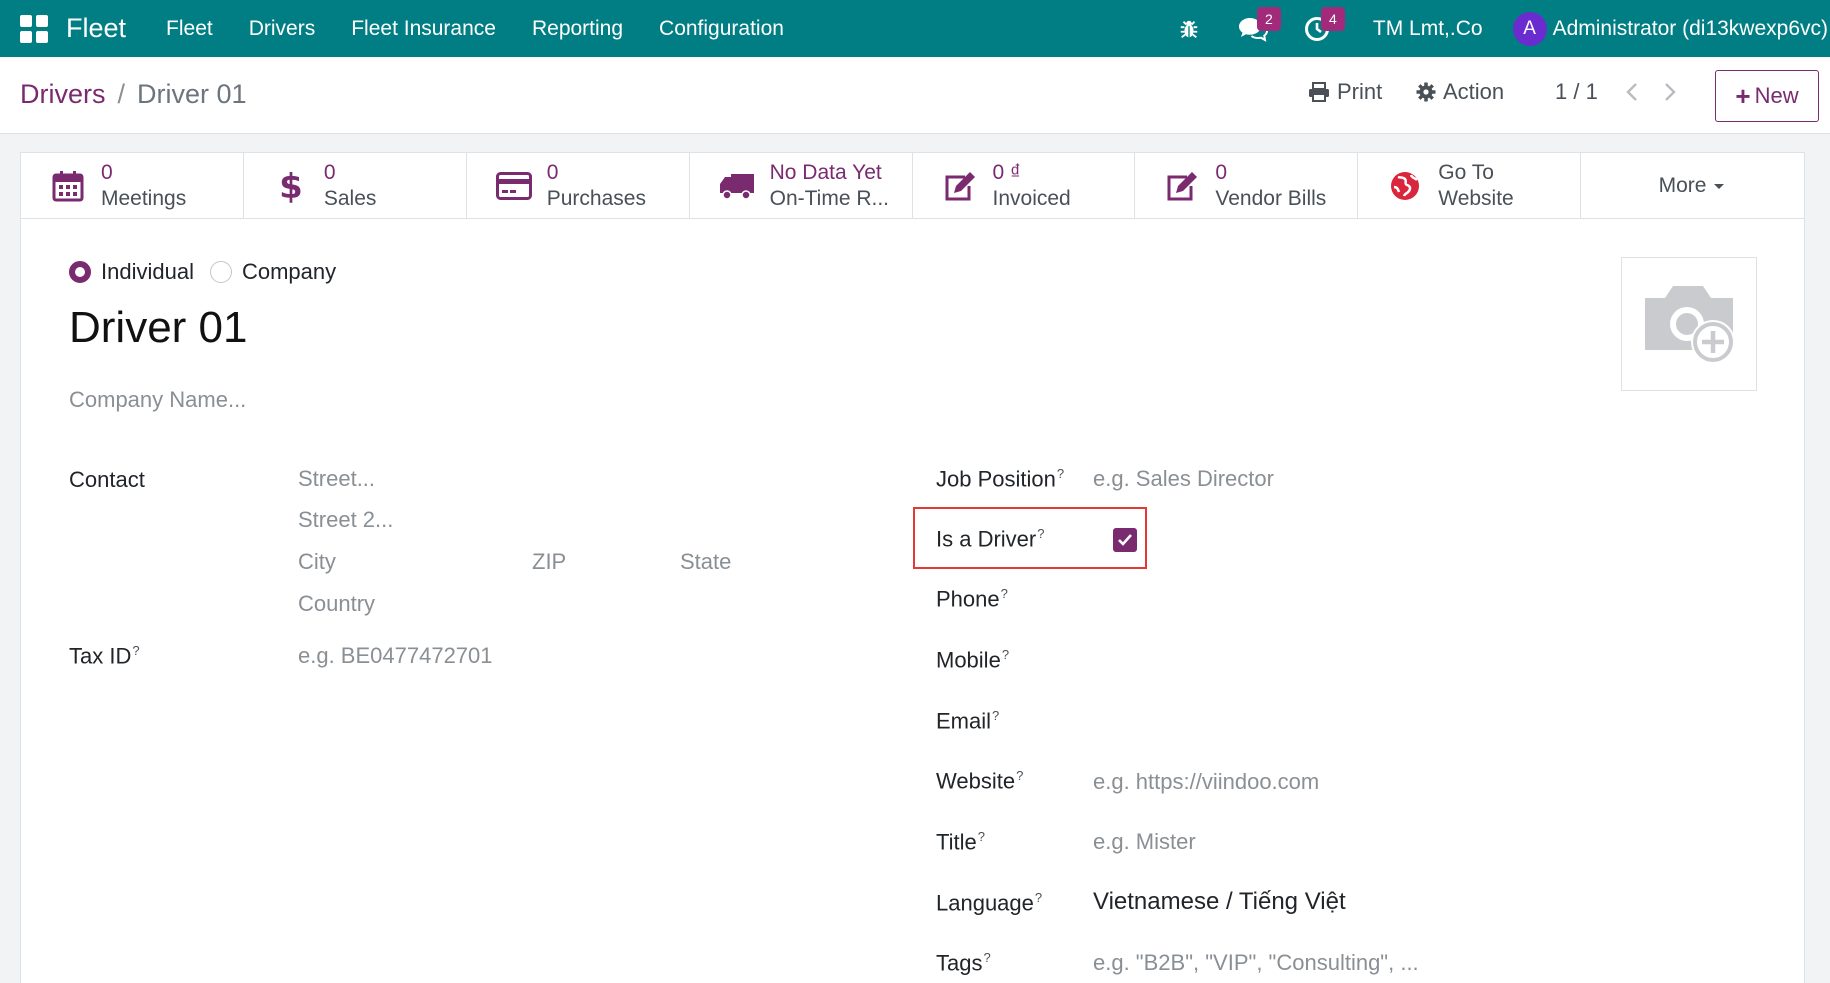 This screenshot has height=983, width=1830. What do you see at coordinates (80, 272) in the screenshot?
I see `individual-radio` at bounding box center [80, 272].